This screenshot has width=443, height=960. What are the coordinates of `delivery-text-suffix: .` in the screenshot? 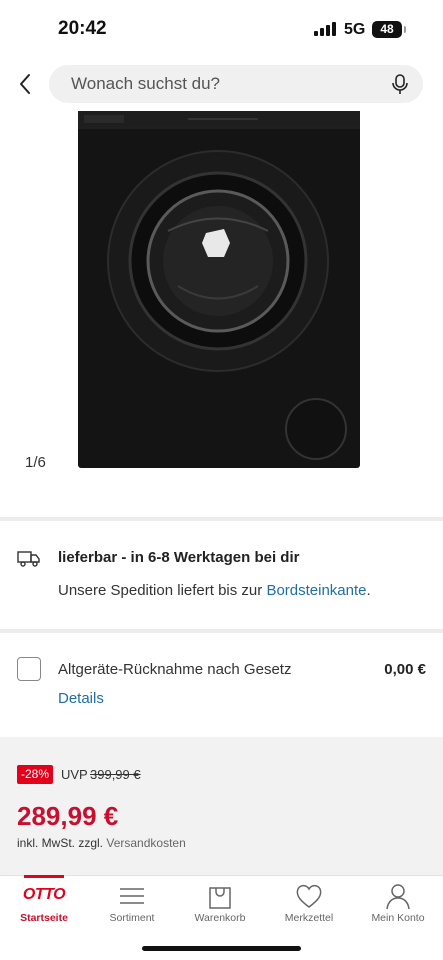 It's located at (368, 590).